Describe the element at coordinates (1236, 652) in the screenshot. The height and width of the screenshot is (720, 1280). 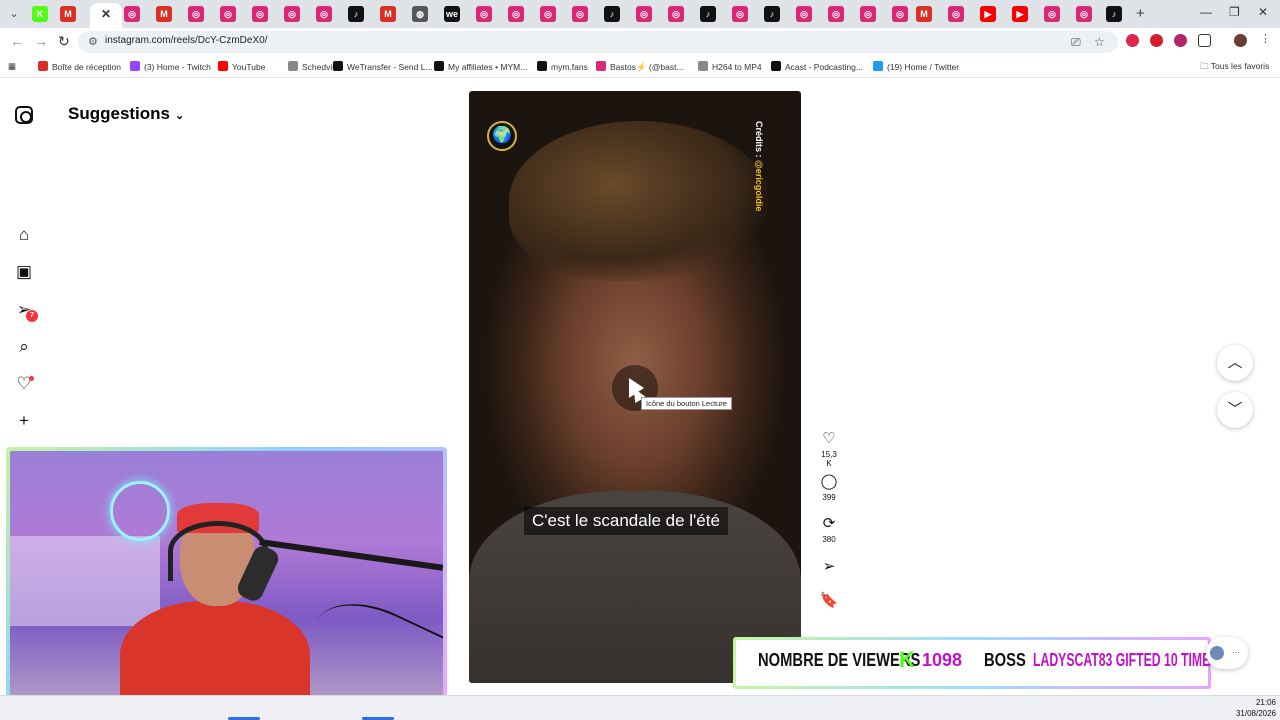
I see `messages-more: ···` at that location.